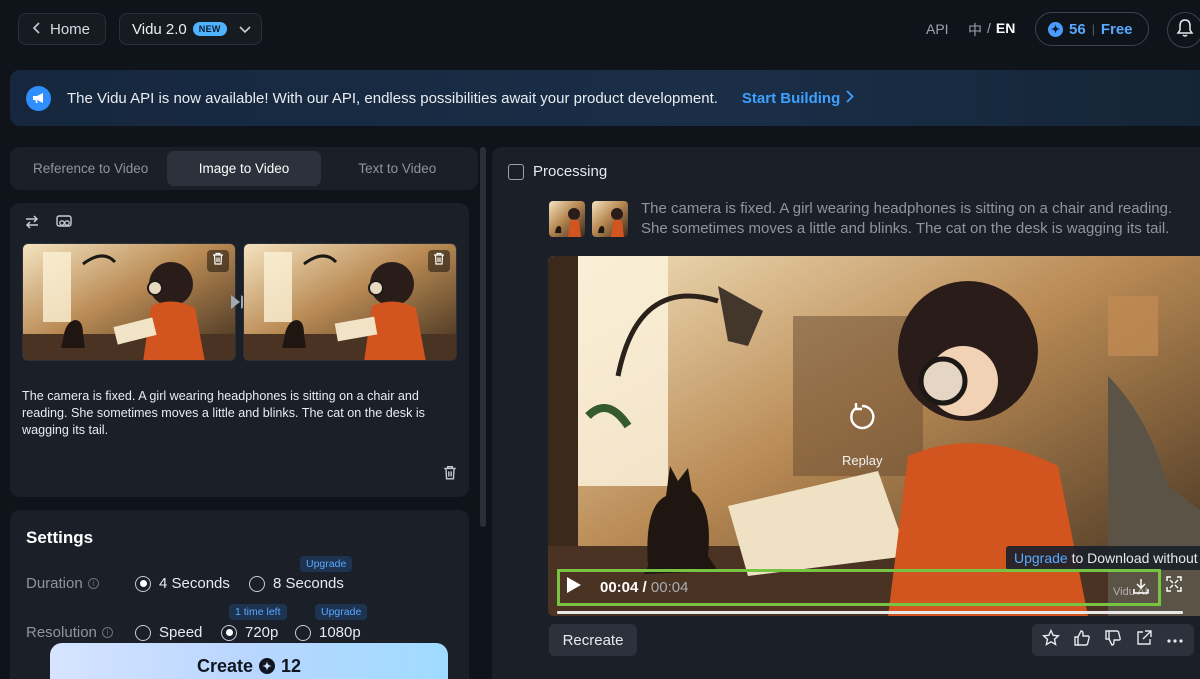  What do you see at coordinates (1051, 640) in the screenshot?
I see `star-icon` at bounding box center [1051, 640].